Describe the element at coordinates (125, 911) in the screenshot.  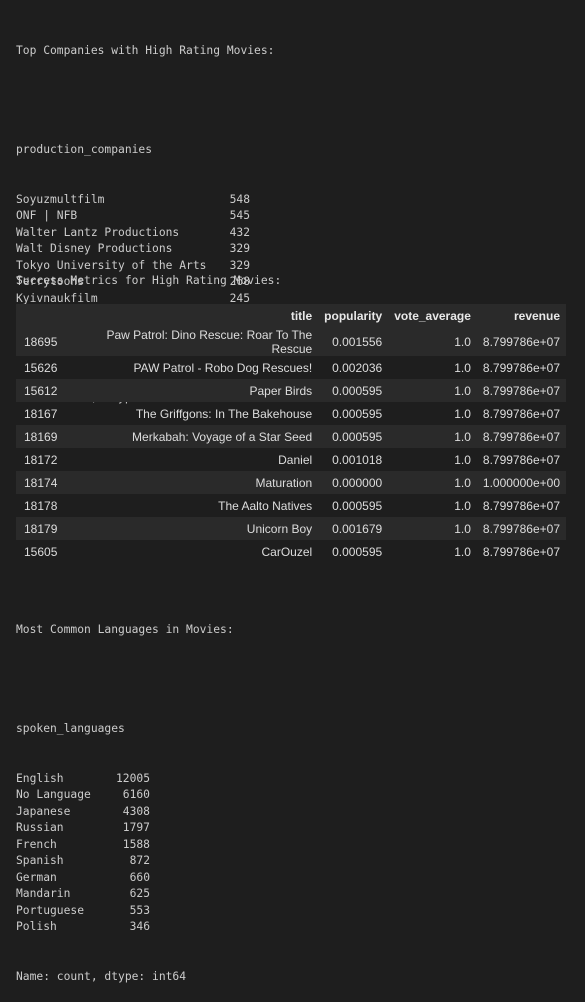
I see `language-row: Portuguese 553` at that location.